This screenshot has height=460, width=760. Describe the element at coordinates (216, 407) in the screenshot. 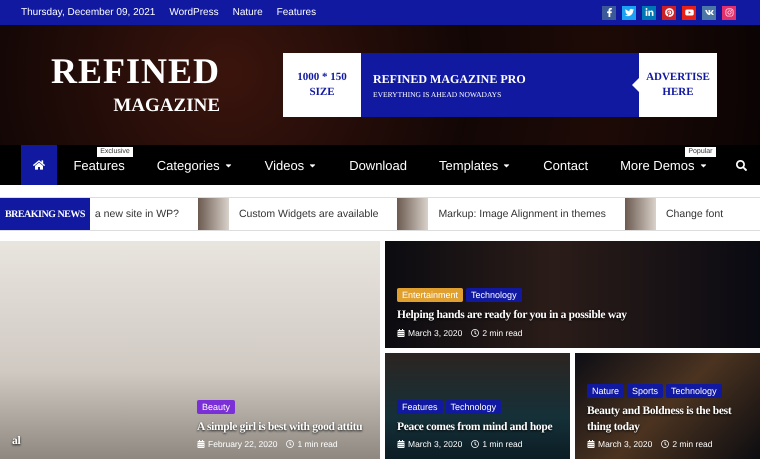

I see `category-tag: Beauty` at that location.